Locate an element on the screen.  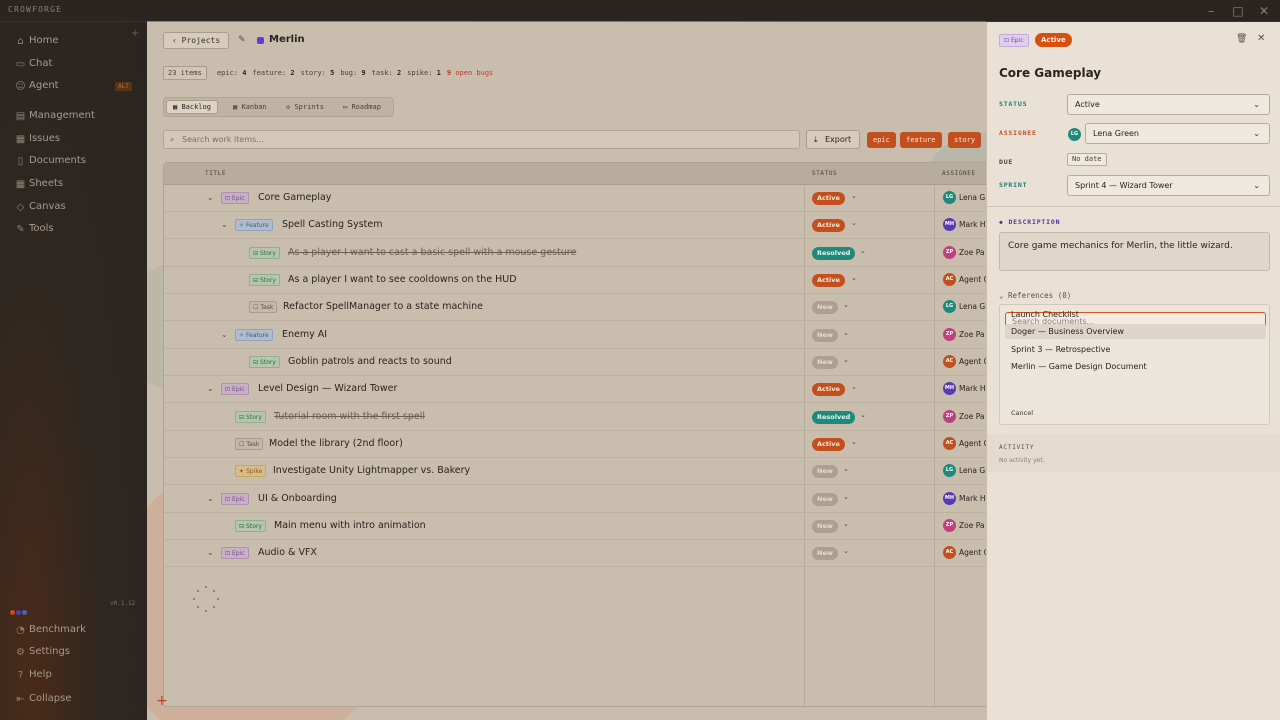
table-row: ⌄ ⊡ Epic Core Gameplay Active ⌄ LG Lena Gr is located at coordinates (575, 198).